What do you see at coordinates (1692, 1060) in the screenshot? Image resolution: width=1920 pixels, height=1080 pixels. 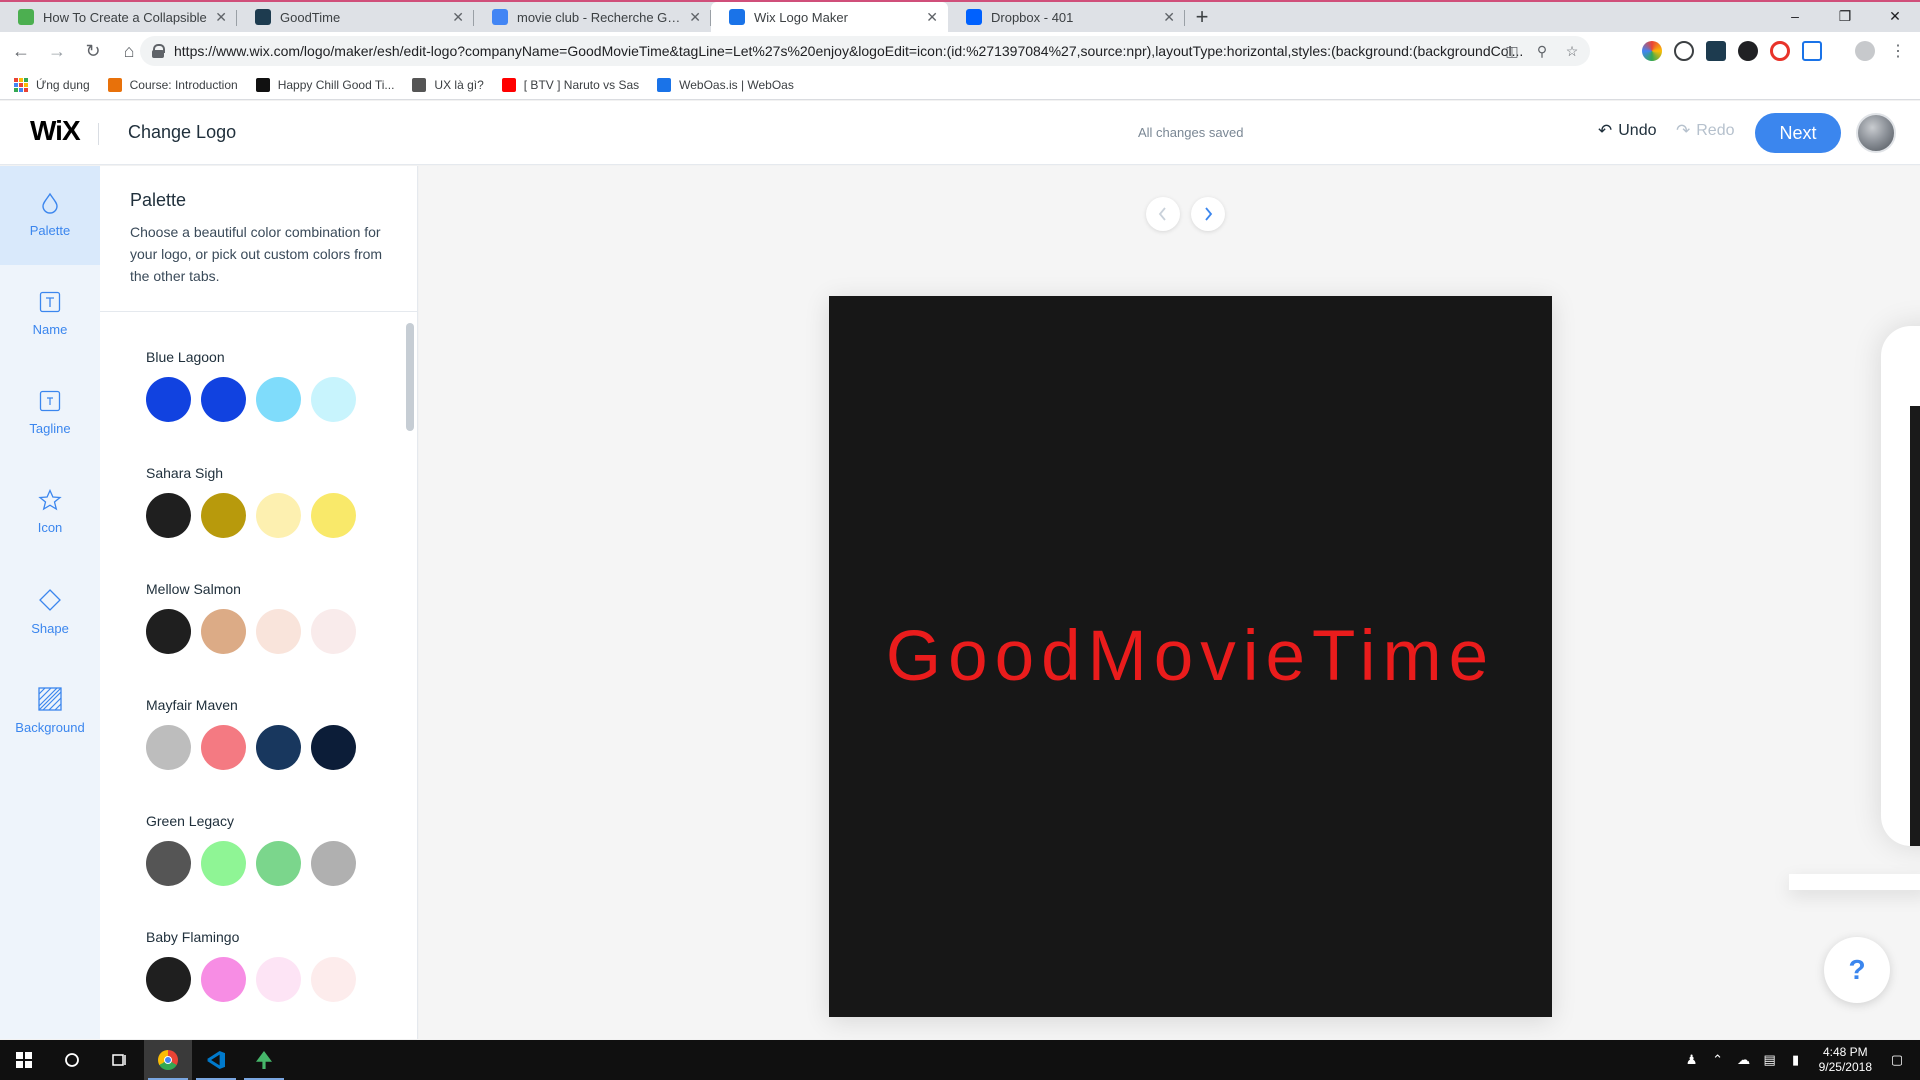 I see `people-icon: ♟` at bounding box center [1692, 1060].